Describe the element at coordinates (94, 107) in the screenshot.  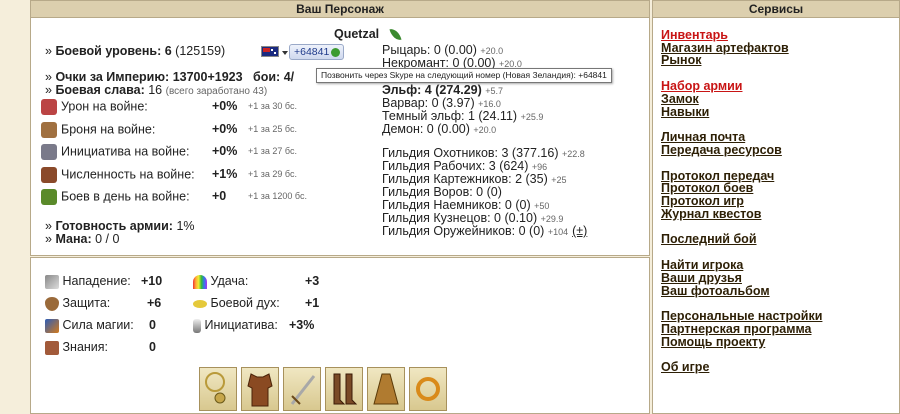
I see `war-bonus-row: Урон на войне:` at that location.